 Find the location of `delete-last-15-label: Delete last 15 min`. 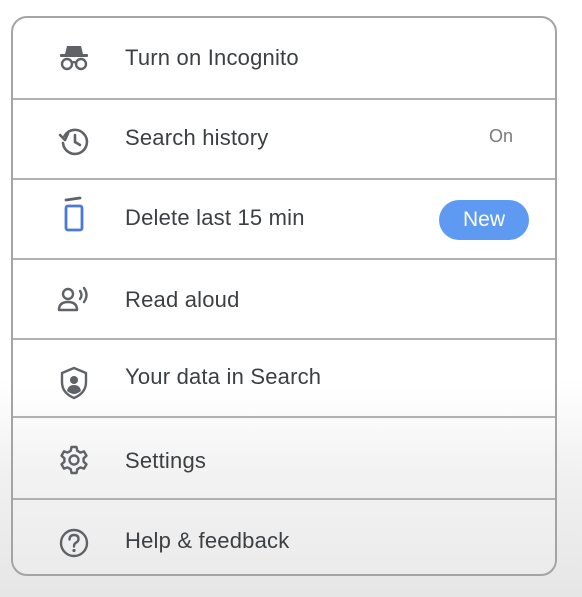

delete-last-15-label: Delete last 15 min is located at coordinates (215, 217).